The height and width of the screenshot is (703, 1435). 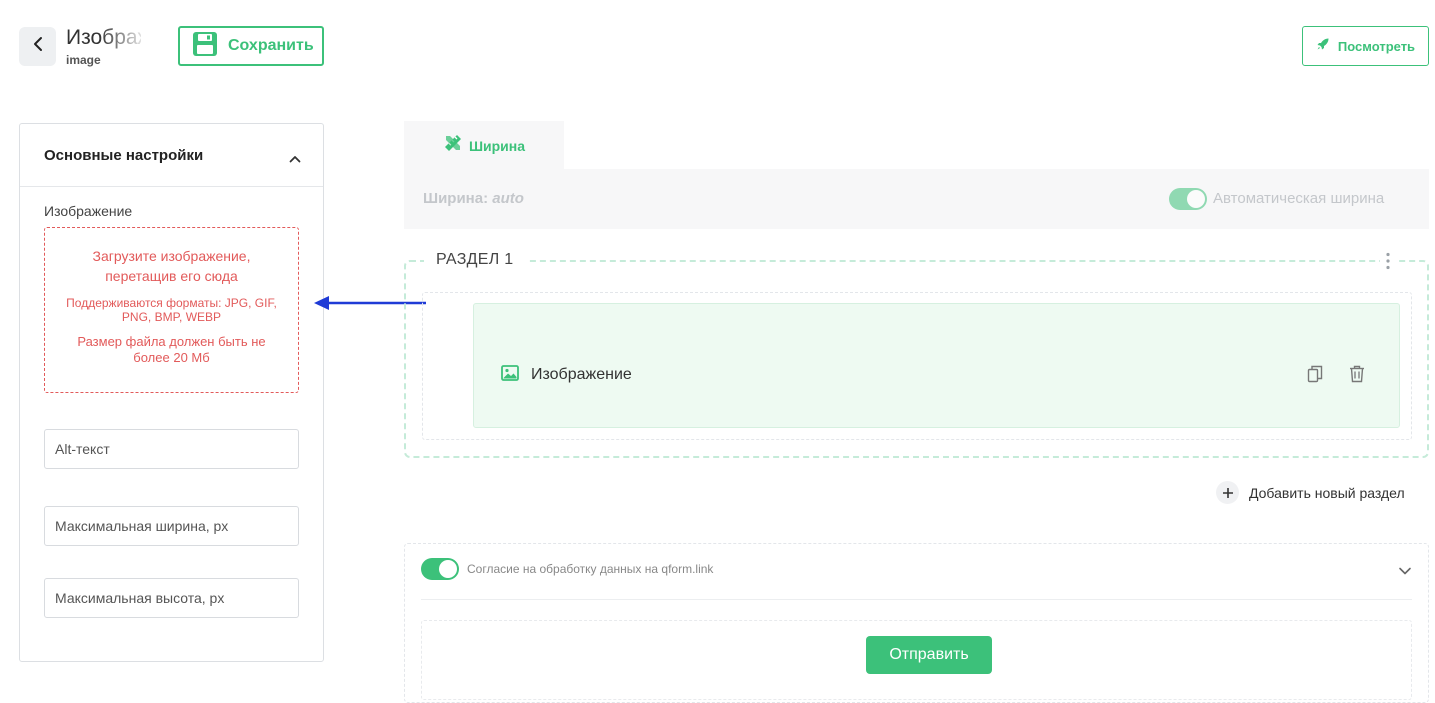 I want to click on chevron-left-icon, so click(x=38, y=46).